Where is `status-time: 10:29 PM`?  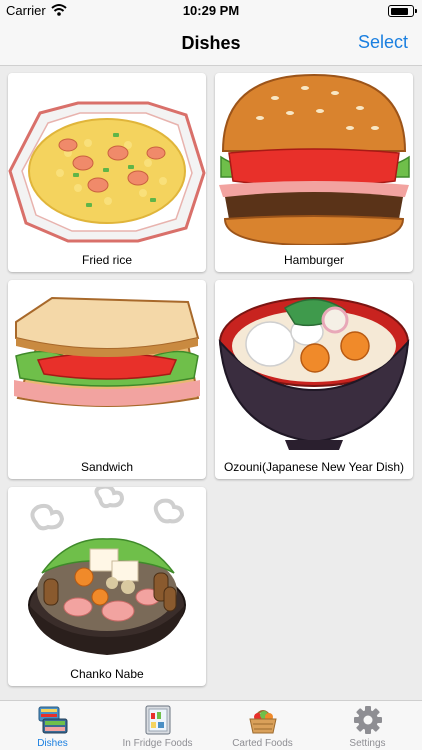 status-time: 10:29 PM is located at coordinates (211, 10).